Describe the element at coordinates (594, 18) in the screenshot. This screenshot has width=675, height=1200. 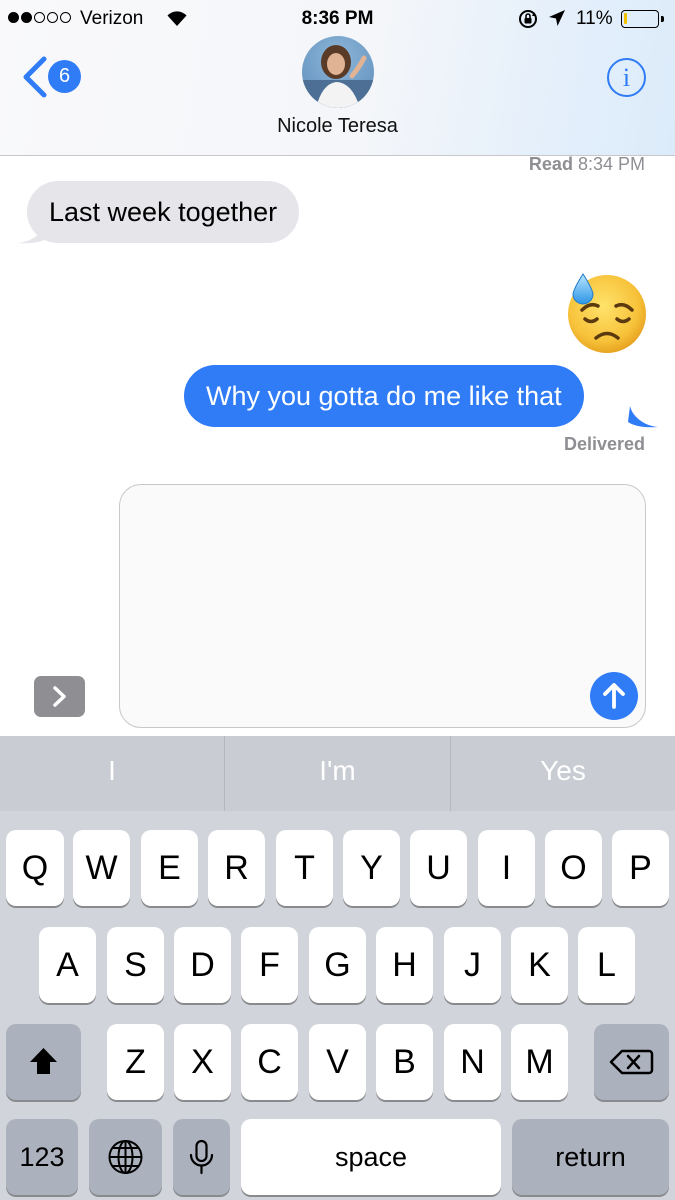
I see `battery-percent: 11%` at that location.